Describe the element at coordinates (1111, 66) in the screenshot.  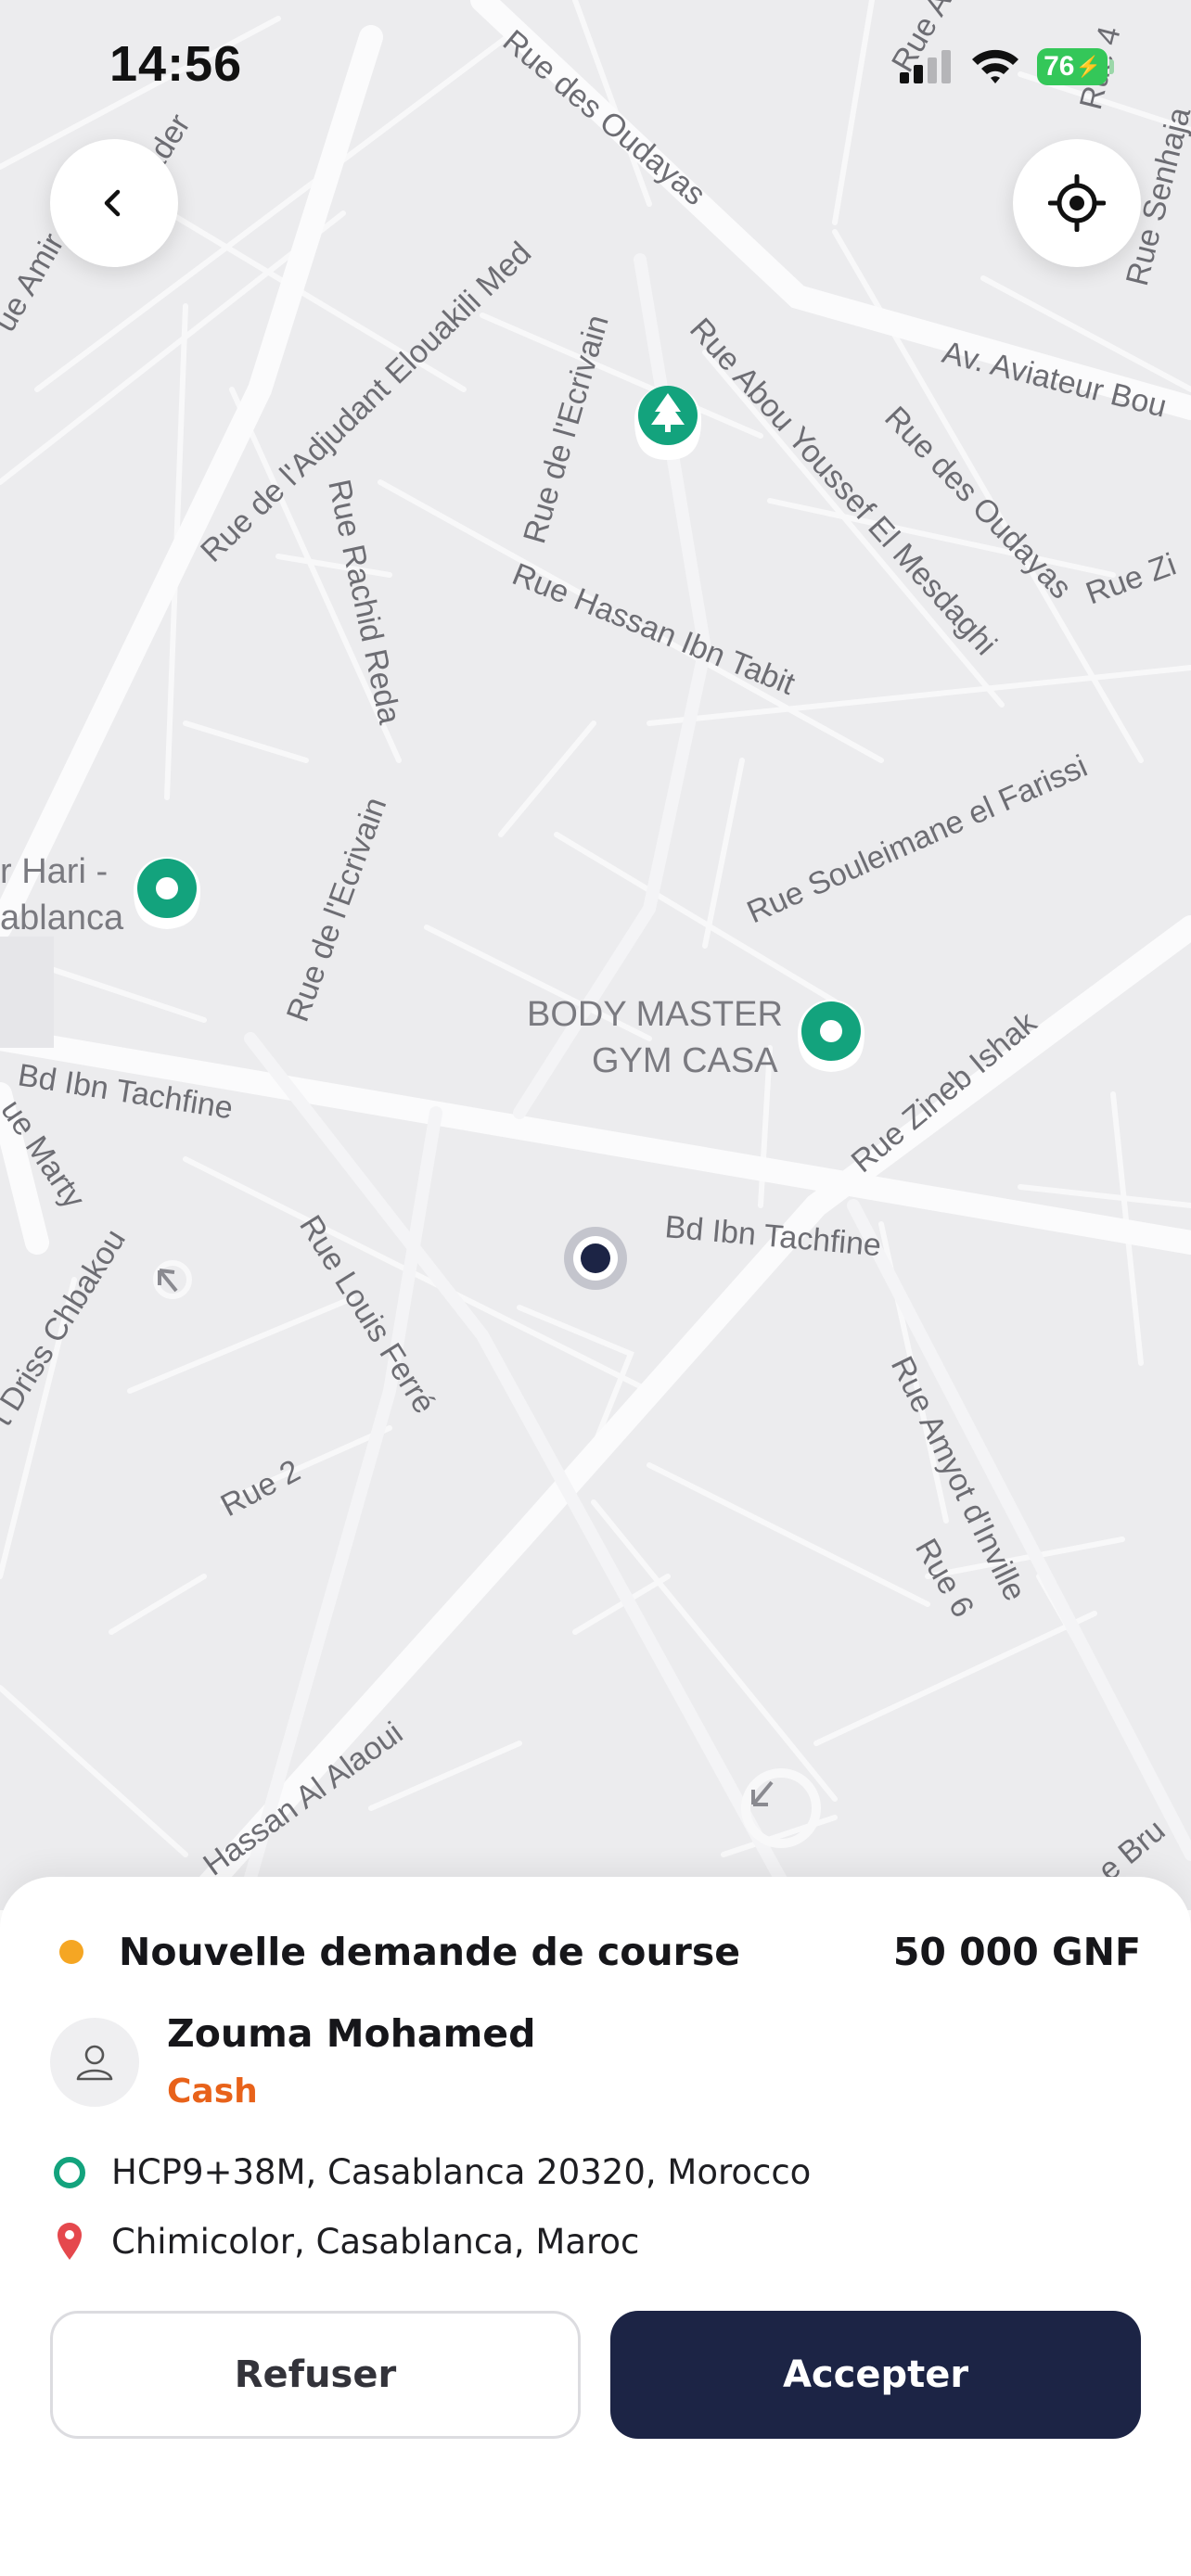
I see `battery-cap` at that location.